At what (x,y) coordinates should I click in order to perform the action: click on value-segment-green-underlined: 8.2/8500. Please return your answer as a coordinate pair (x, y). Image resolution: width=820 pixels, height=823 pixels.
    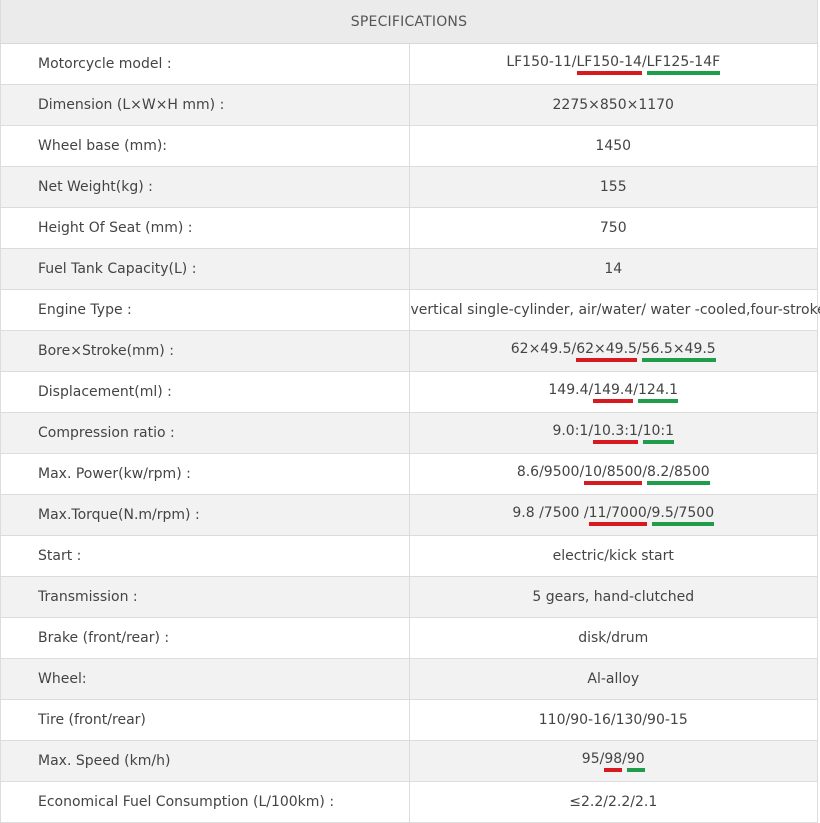
    Looking at the image, I should click on (678, 474).